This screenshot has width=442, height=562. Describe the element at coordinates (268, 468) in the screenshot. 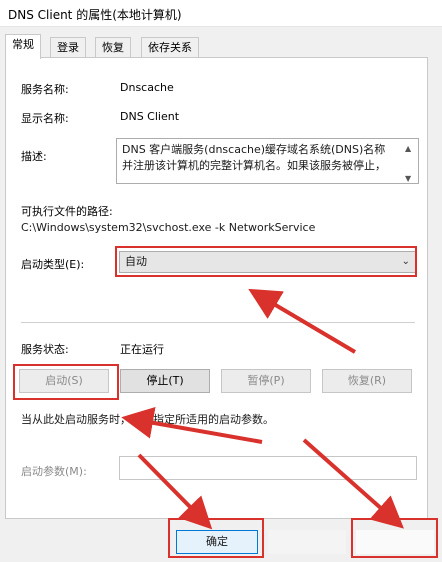

I see `startup-params-input` at that location.